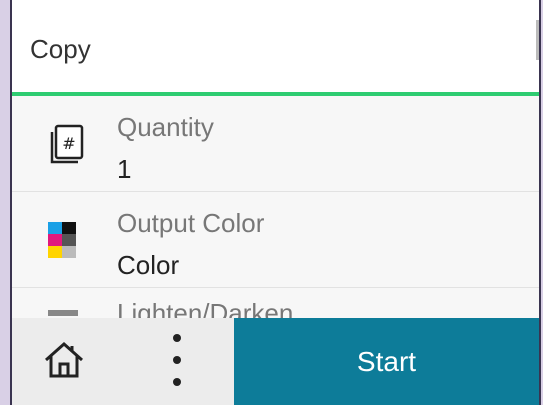 The width and height of the screenshot is (543, 405). Describe the element at coordinates (148, 265) in the screenshot. I see `setting-value: Color` at that location.